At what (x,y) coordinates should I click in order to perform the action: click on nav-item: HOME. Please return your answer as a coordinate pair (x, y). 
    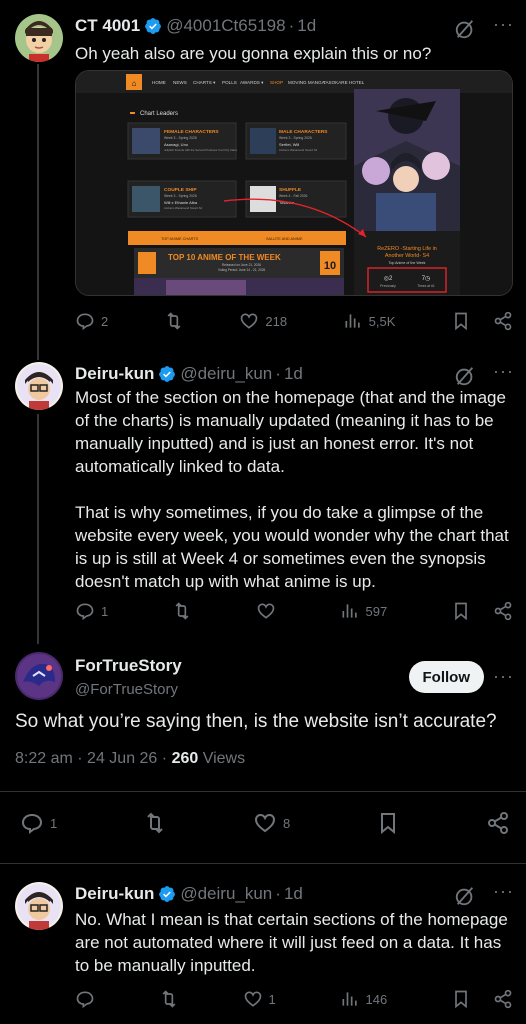
    Looking at the image, I should click on (159, 82).